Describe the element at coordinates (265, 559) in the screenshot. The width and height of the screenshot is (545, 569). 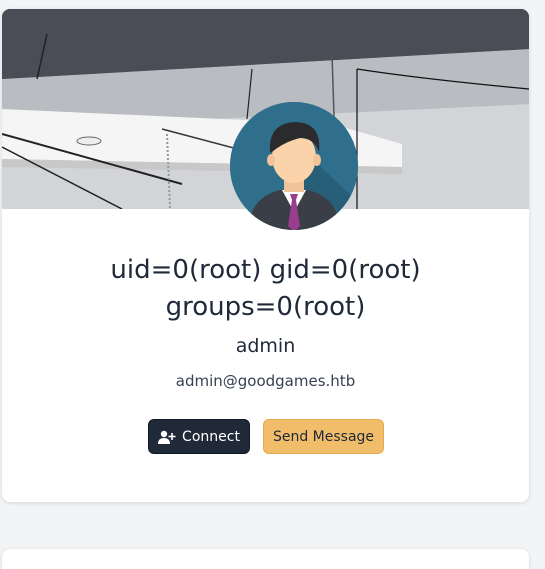
I see `next-card` at that location.